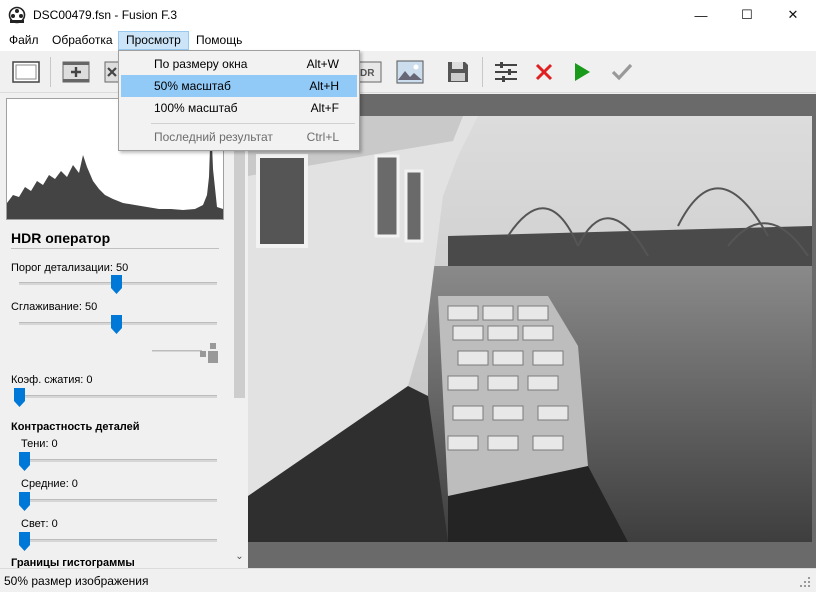 Image resolution: width=816 pixels, height=592 pixels. Describe the element at coordinates (105, 15) in the screenshot. I see `window-title: DSC00479.fsn - Fusion F.3` at that location.